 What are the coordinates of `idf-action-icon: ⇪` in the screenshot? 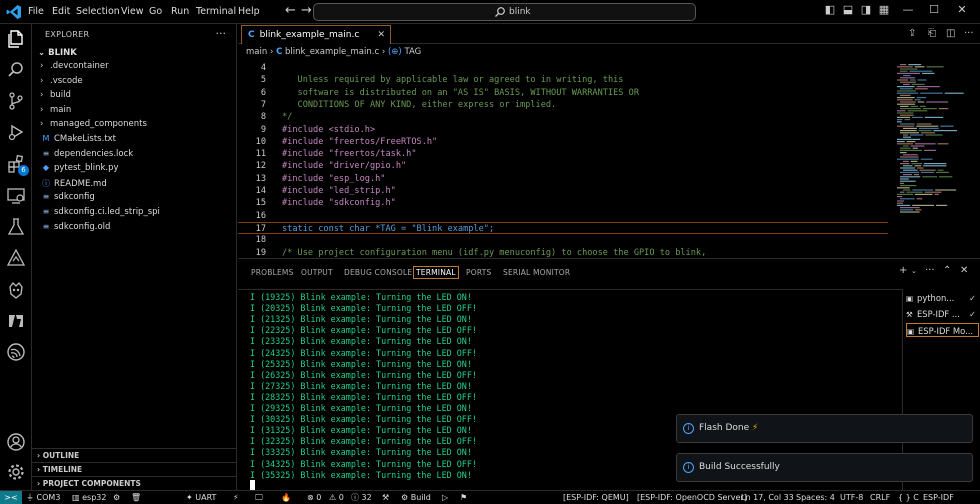 It's located at (912, 33).